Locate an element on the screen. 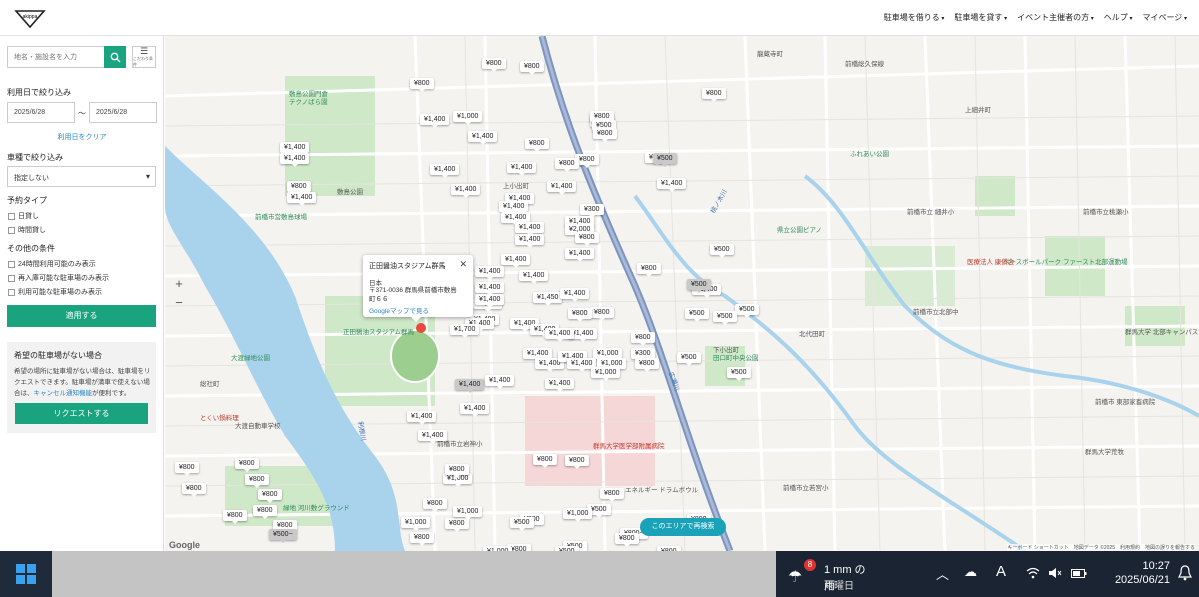 The width and height of the screenshot is (1199, 597). nav-mypage: マイページ is located at coordinates (1164, 17).